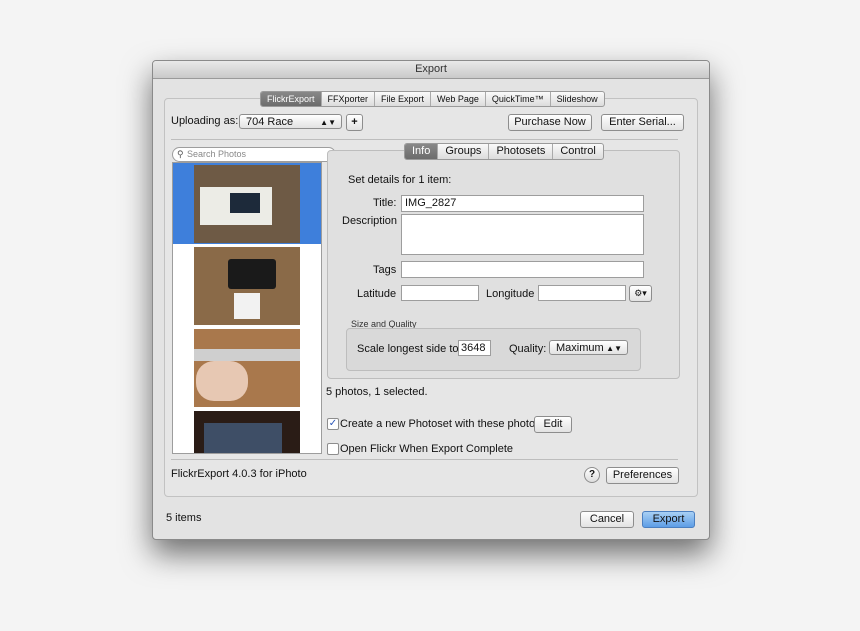 The image size is (860, 631). I want to click on account-popup: 704 Race ▲▼, so click(290, 121).